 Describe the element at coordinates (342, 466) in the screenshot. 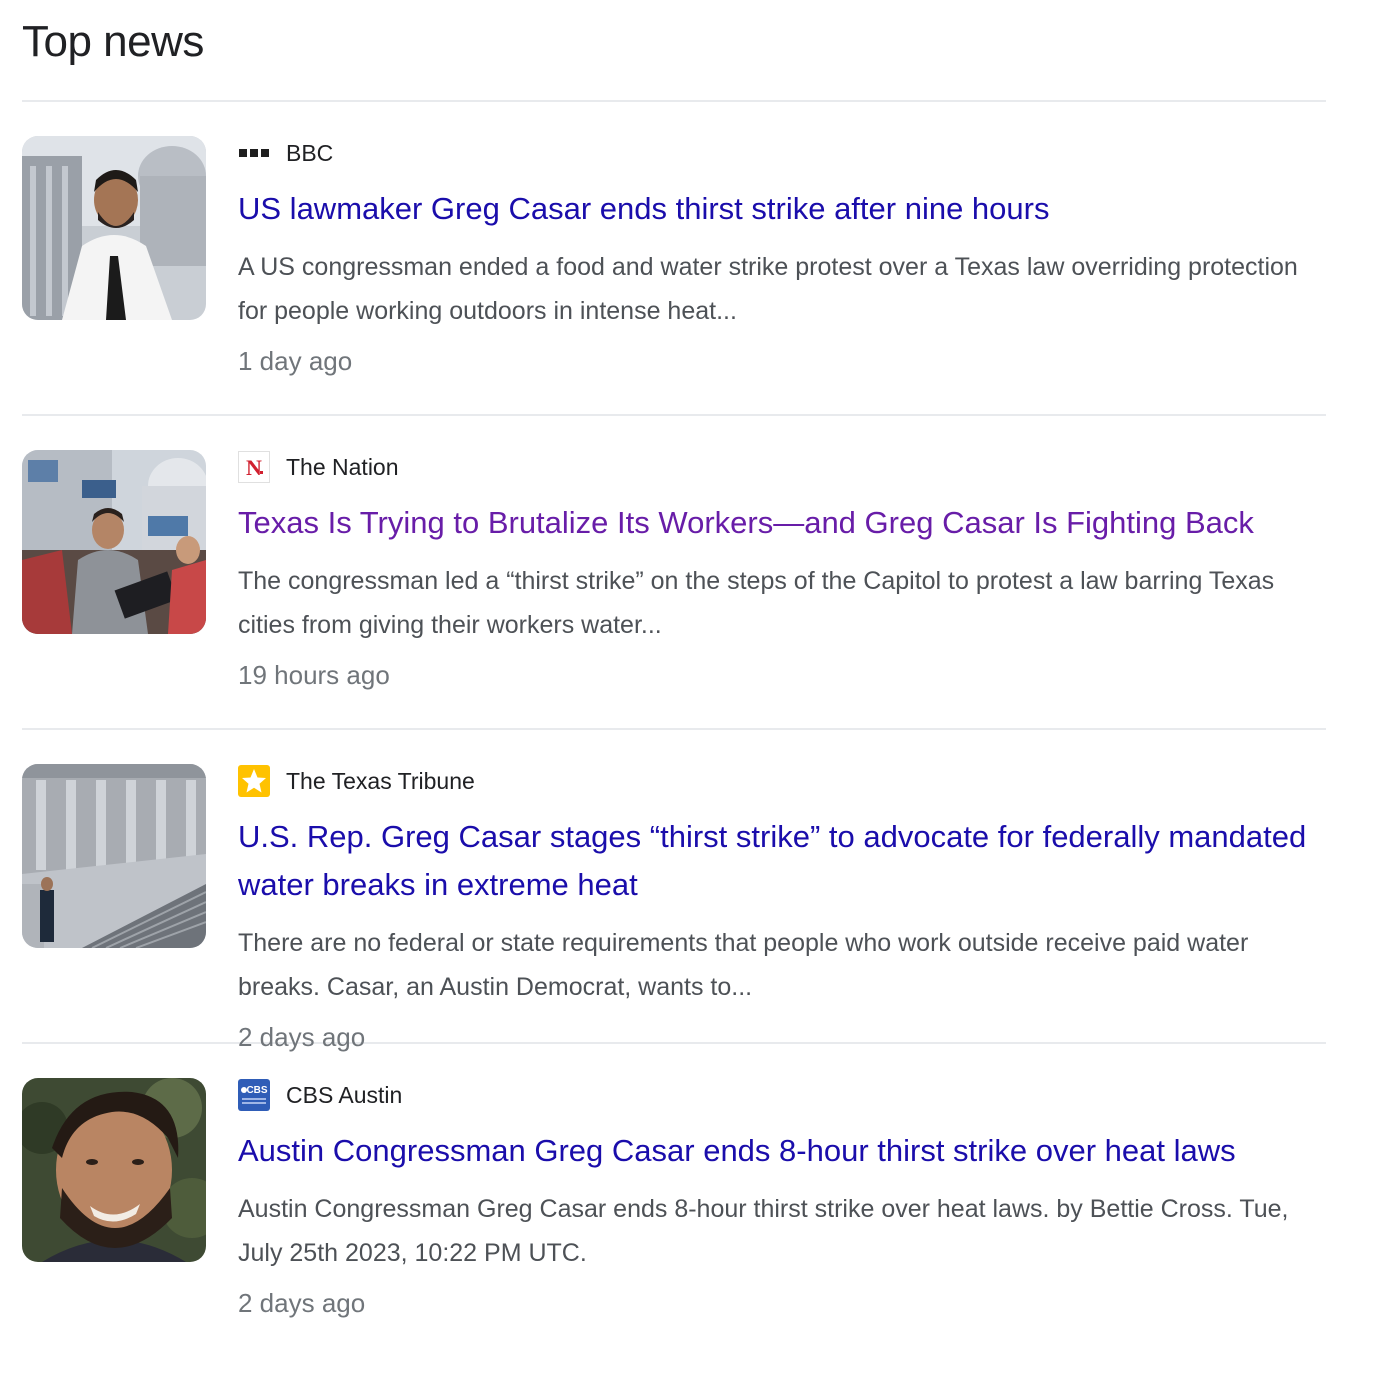

I see `source-name: The Nation` at that location.